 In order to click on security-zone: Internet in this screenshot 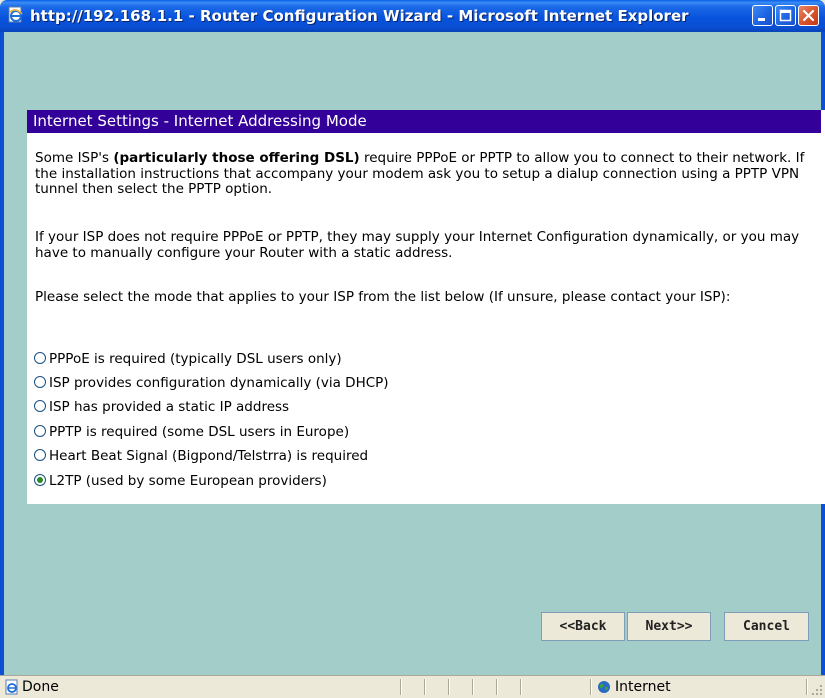, I will do `click(643, 687)`.